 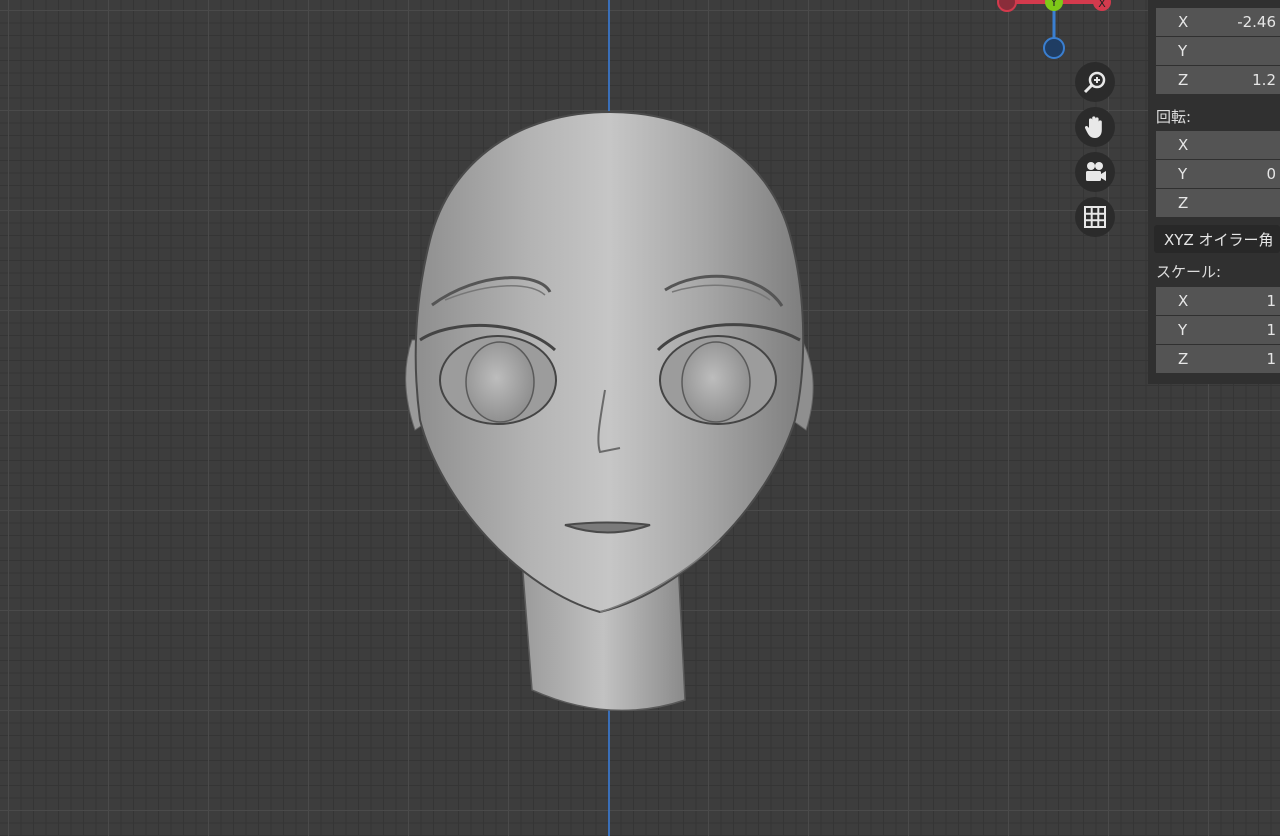 I want to click on scale-y-field: Y 1, so click(x=1218, y=330).